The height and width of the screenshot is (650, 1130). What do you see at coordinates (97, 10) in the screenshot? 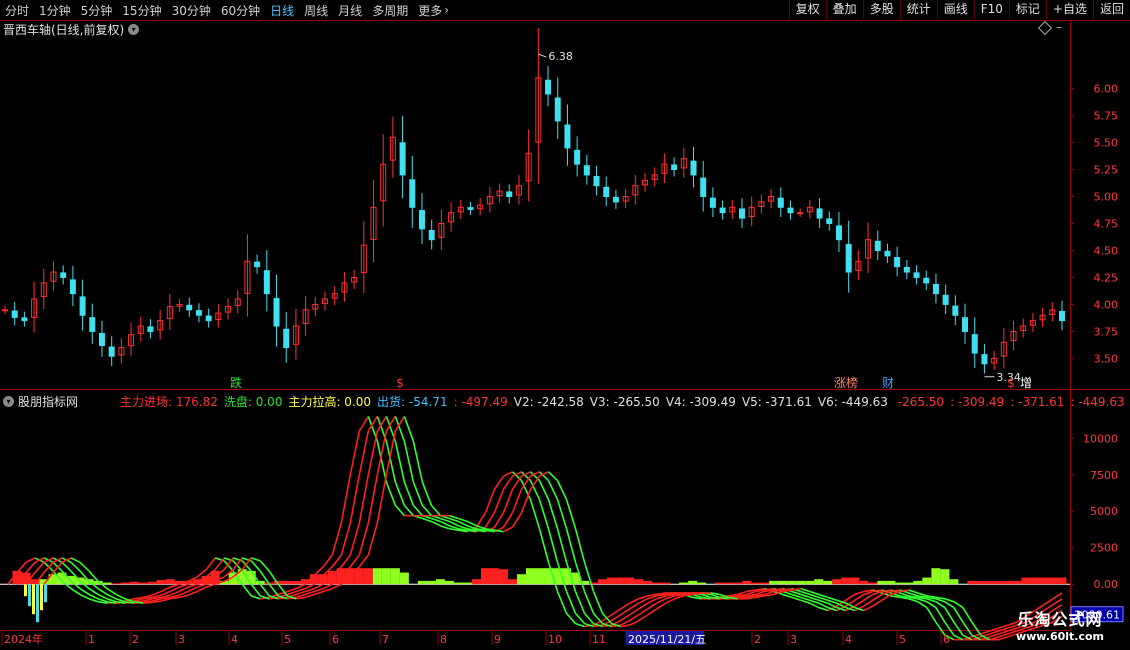
I see `timeframe-tab: 5分钟` at bounding box center [97, 10].